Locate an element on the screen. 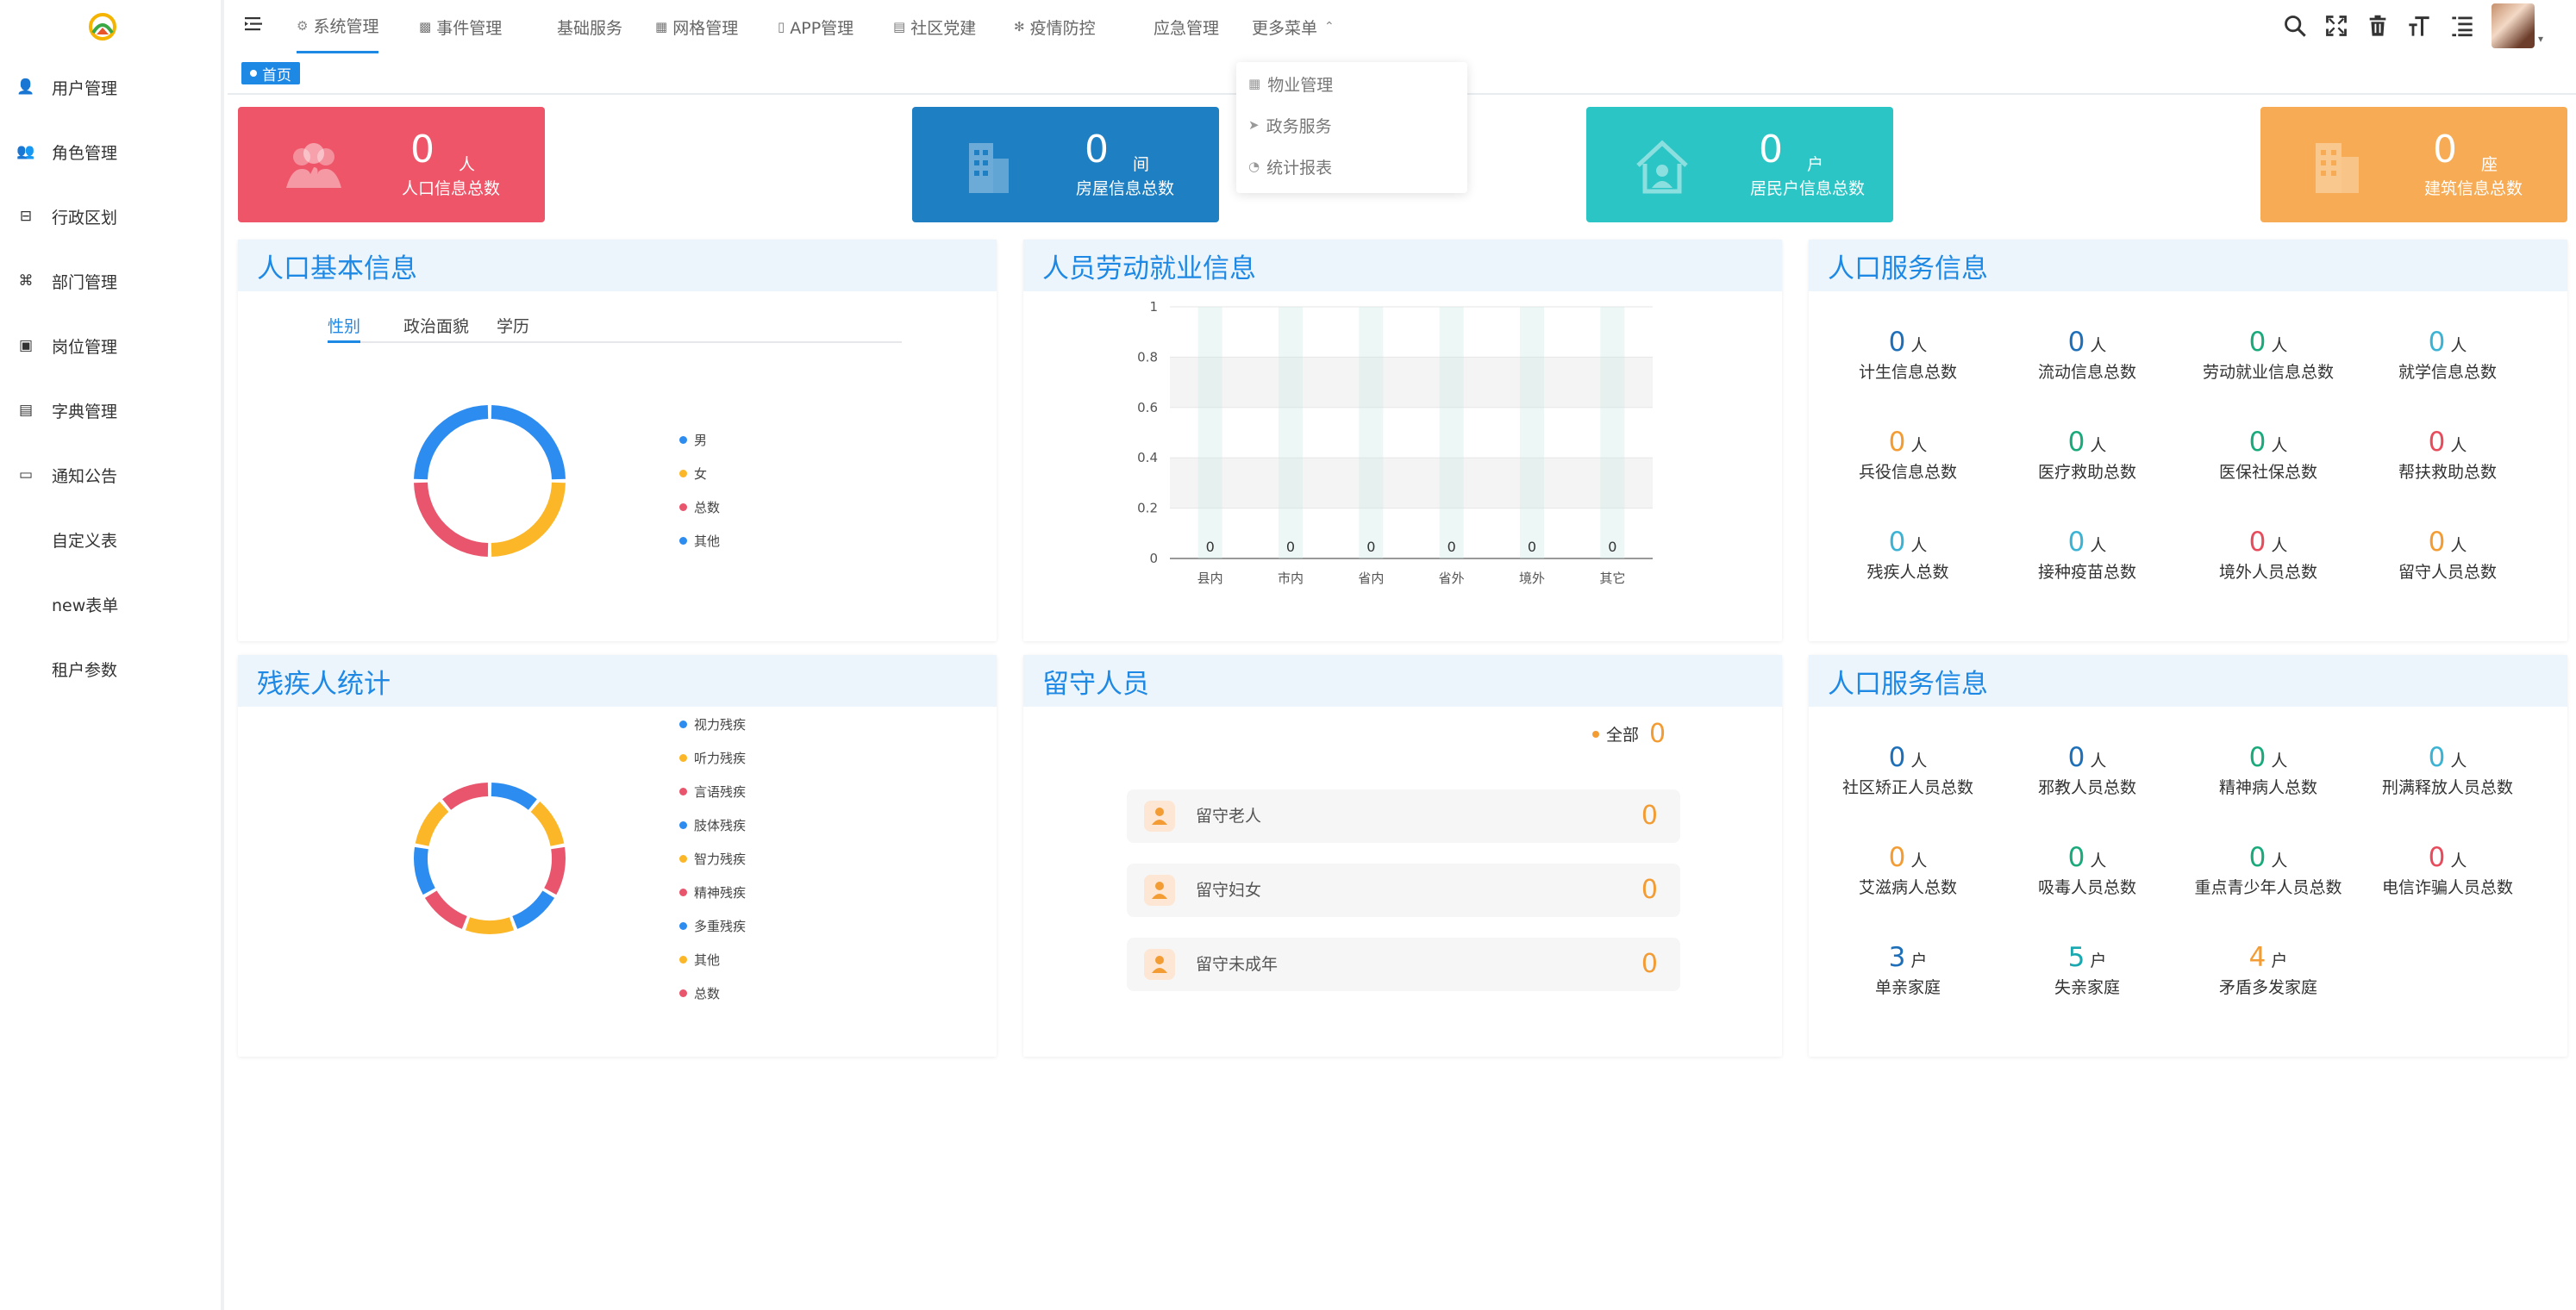 The image size is (2576, 1310). x-tick-label: 县内 is located at coordinates (1210, 578).